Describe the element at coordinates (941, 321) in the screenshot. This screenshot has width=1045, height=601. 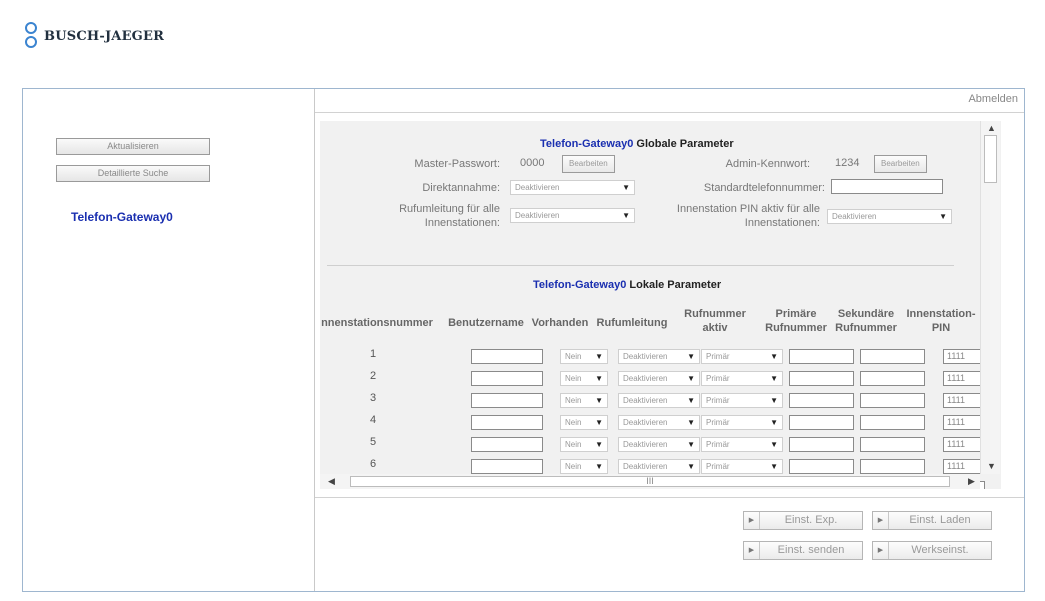
I see `col-station-pin: Innenstation- PIN` at that location.